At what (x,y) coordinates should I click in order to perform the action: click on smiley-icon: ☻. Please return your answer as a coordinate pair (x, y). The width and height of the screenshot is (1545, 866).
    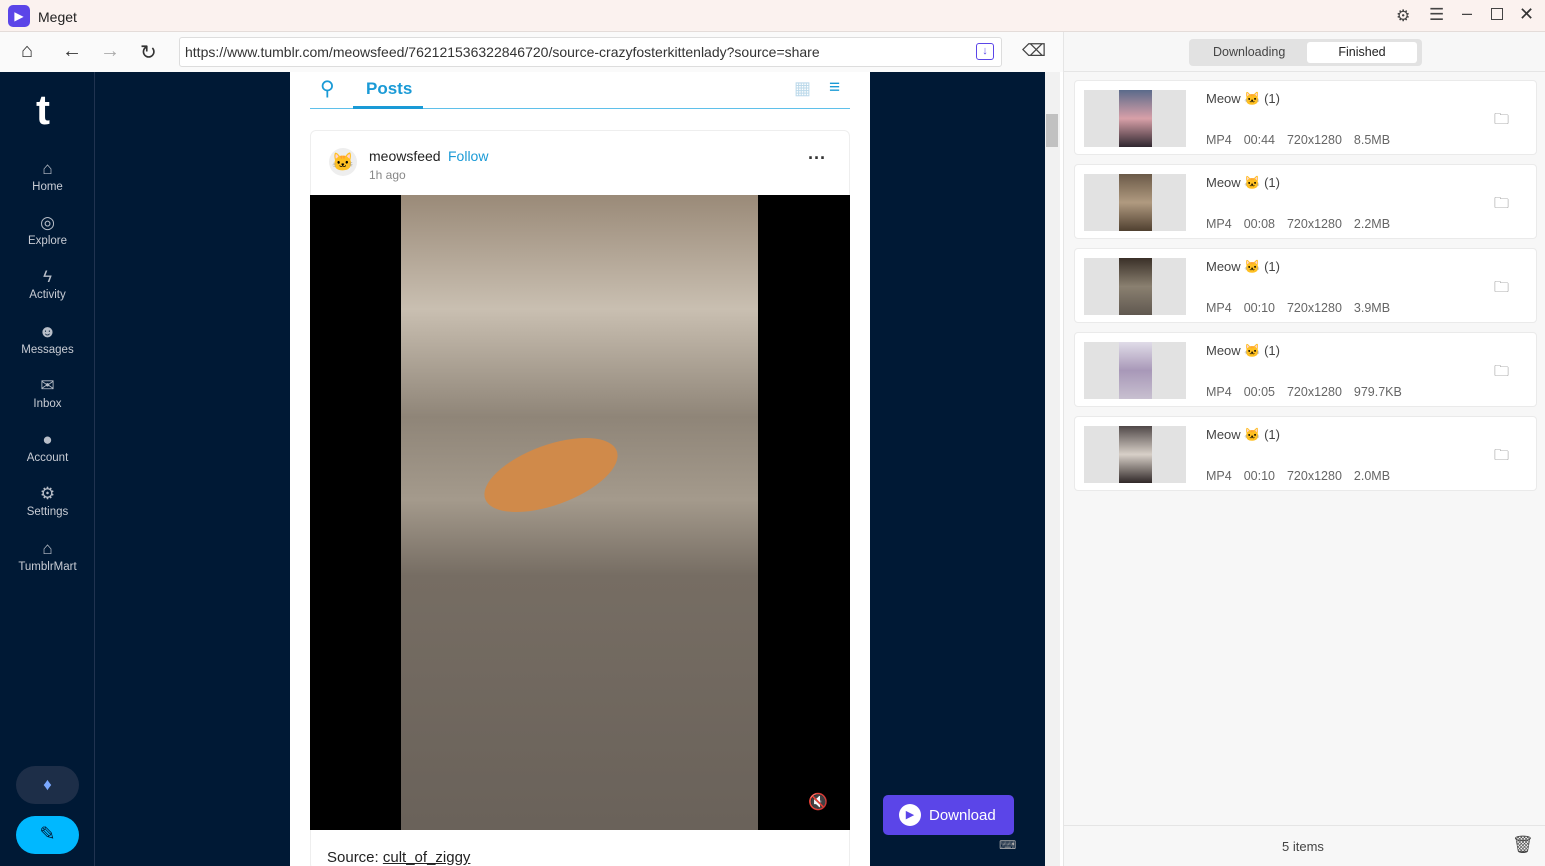
    Looking at the image, I should click on (47, 331).